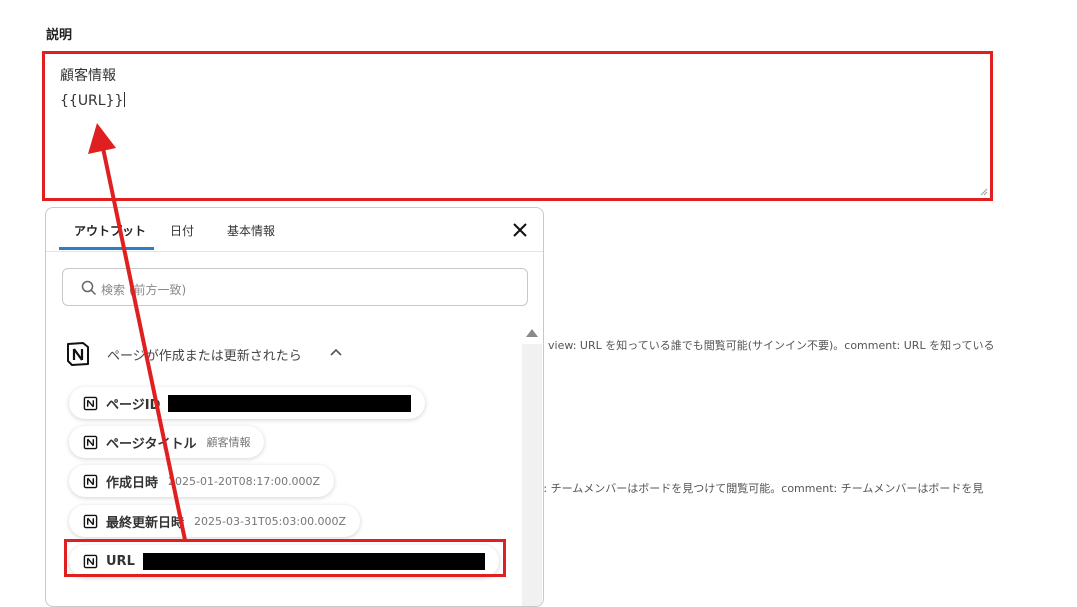  Describe the element at coordinates (110, 230) in the screenshot. I see `tab-output: アウトプット` at that location.